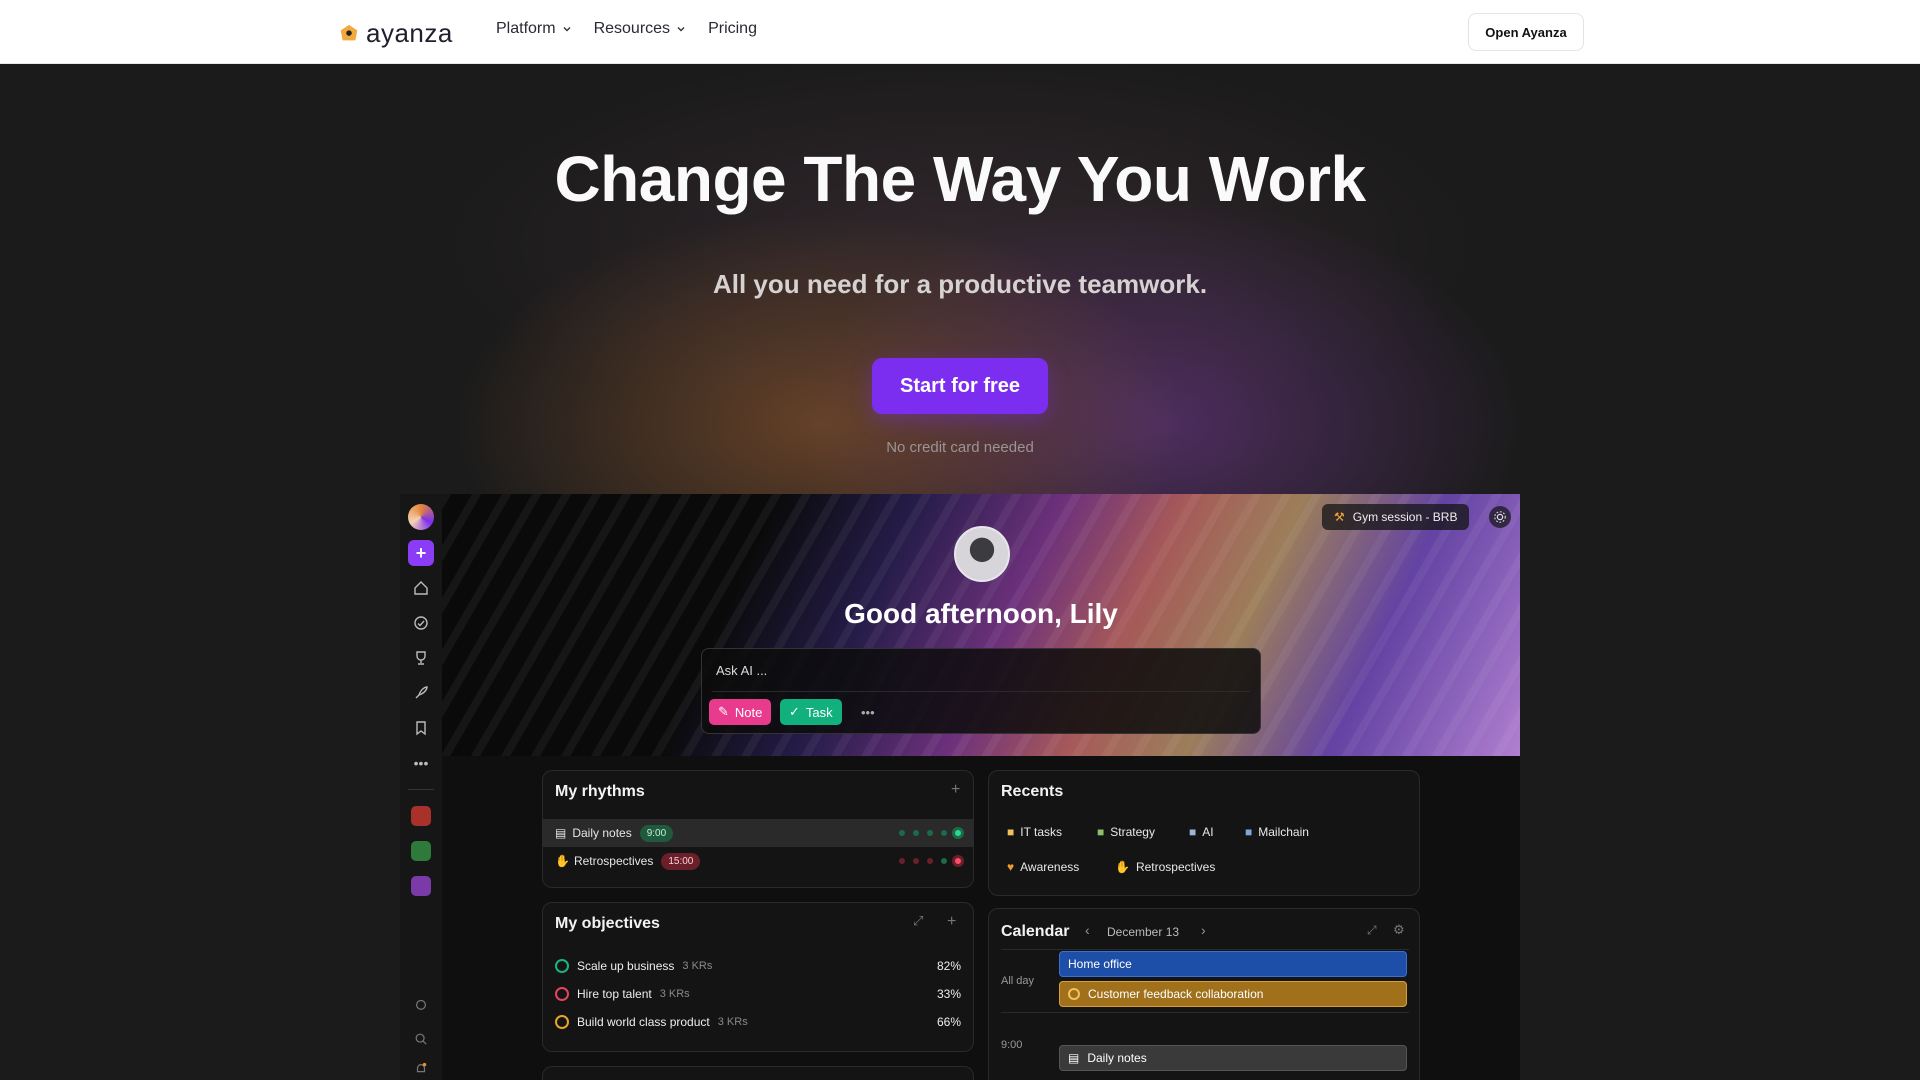 The image size is (1920, 1080). I want to click on circle-icon, so click(1074, 994).